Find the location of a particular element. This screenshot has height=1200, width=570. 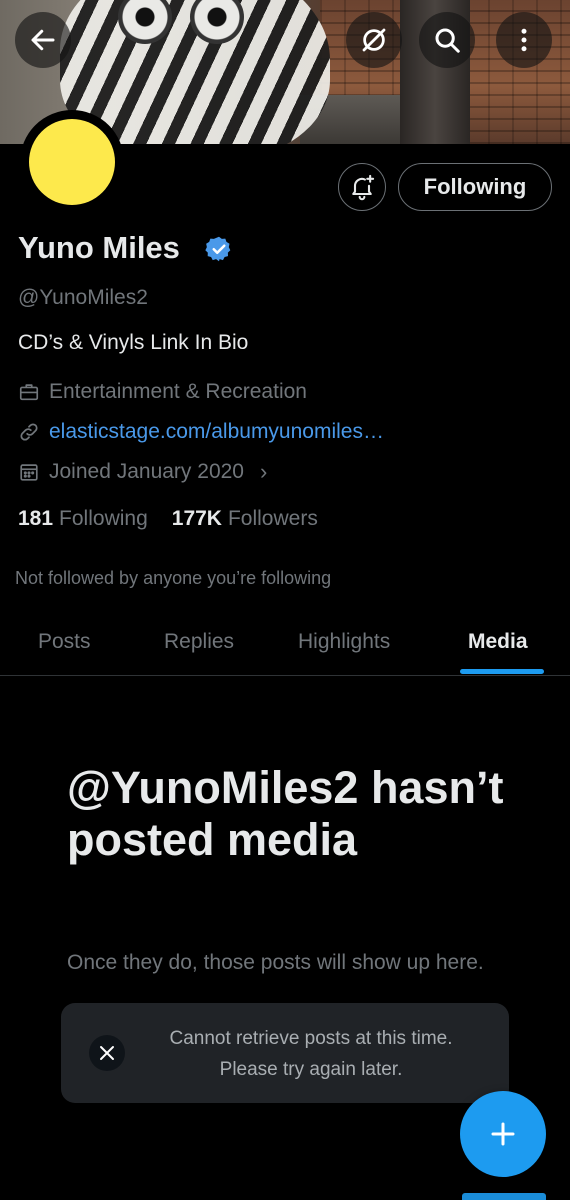

bell-plus-icon is located at coordinates (363, 187).